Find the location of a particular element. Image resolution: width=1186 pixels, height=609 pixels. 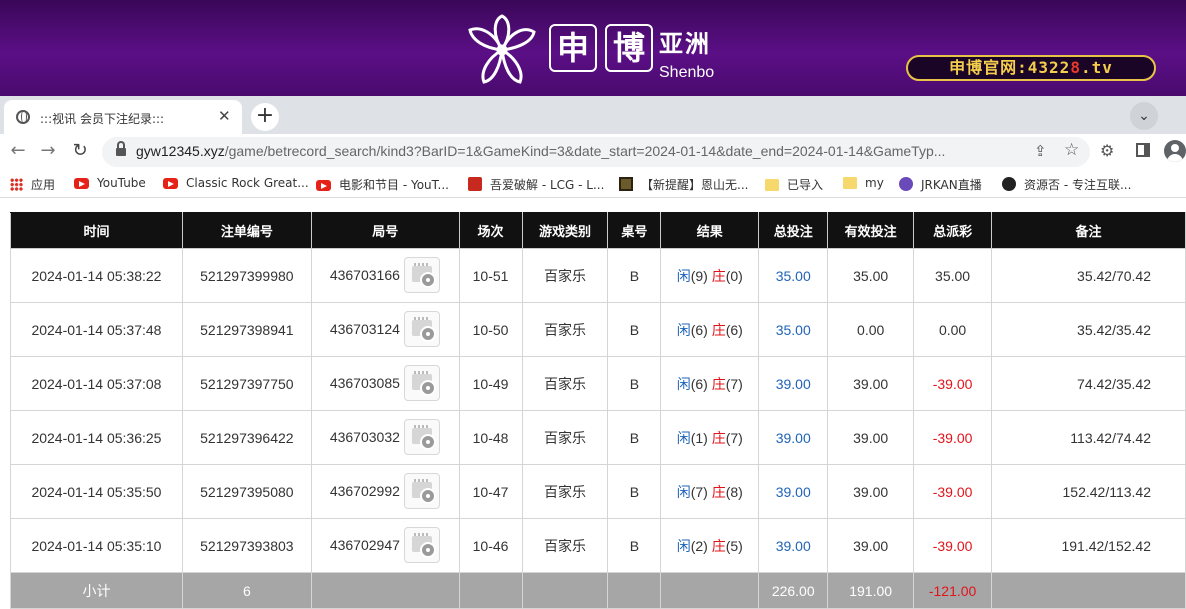

bookmark-youtube: YouTube is located at coordinates (110, 183).